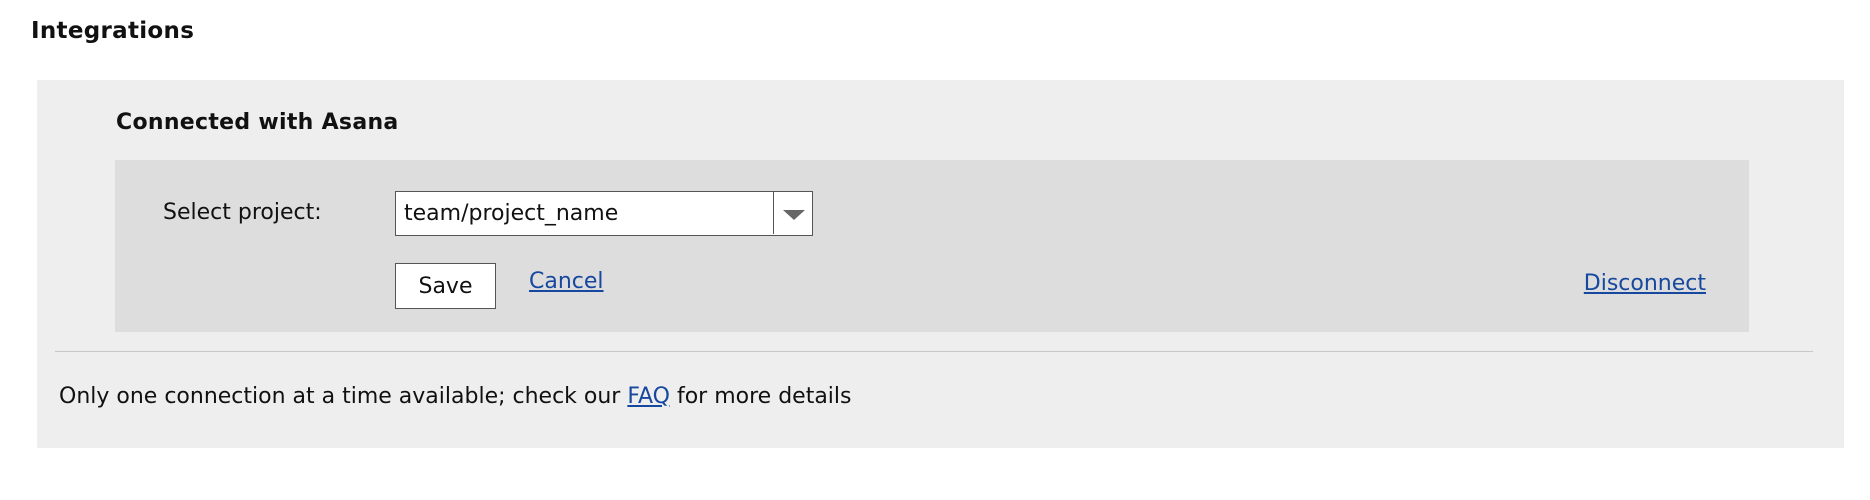 This screenshot has width=1870, height=500. I want to click on connection-heading: Connected with Asana, so click(257, 122).